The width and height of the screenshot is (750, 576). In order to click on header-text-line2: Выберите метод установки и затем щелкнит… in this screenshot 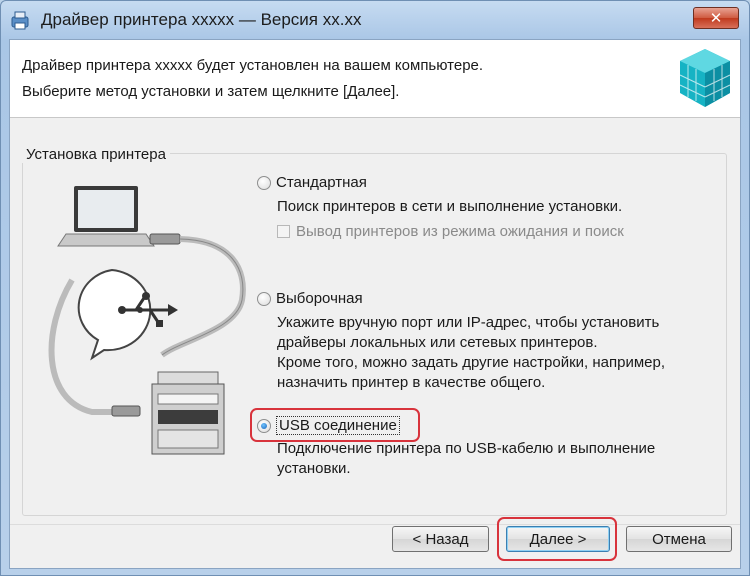, I will do `click(211, 91)`.